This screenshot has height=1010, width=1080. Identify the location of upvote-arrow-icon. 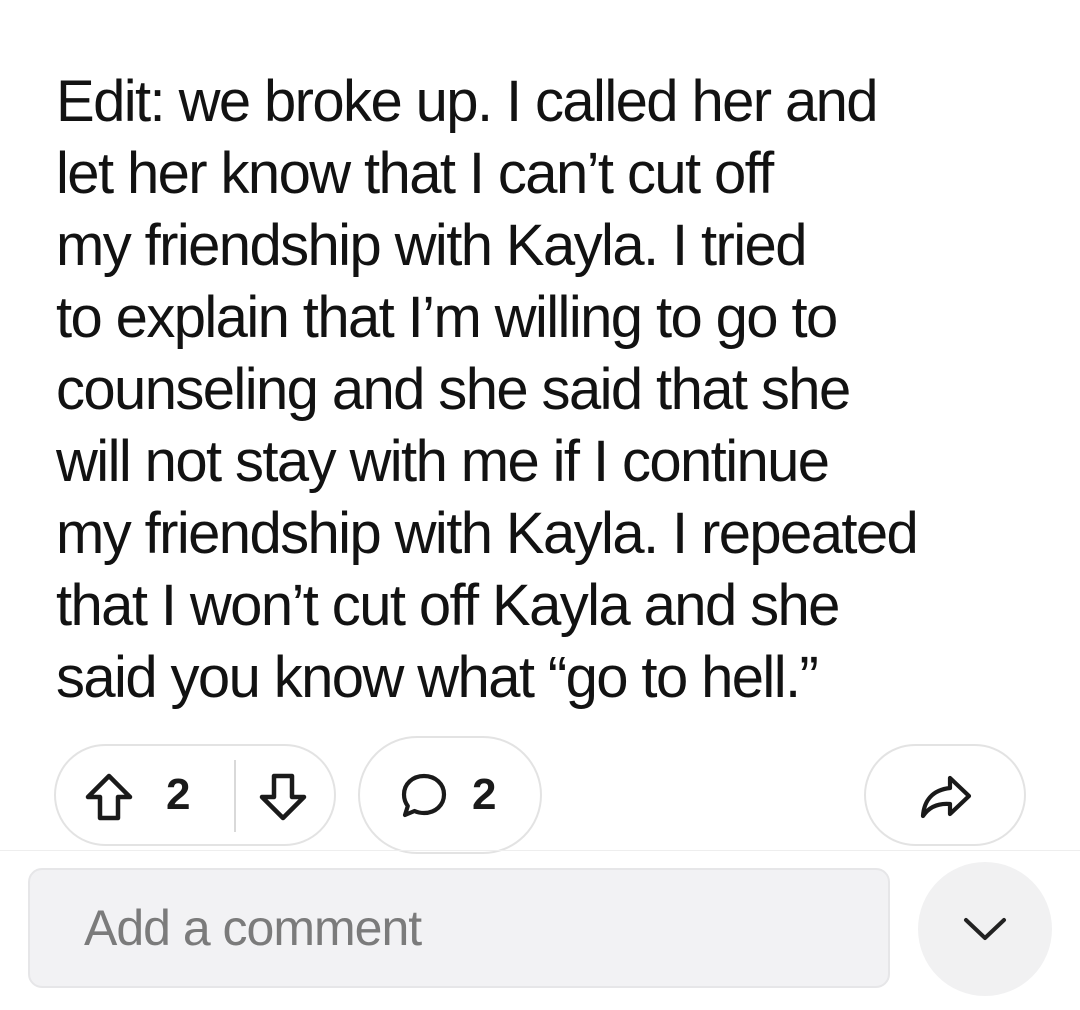
(109, 797).